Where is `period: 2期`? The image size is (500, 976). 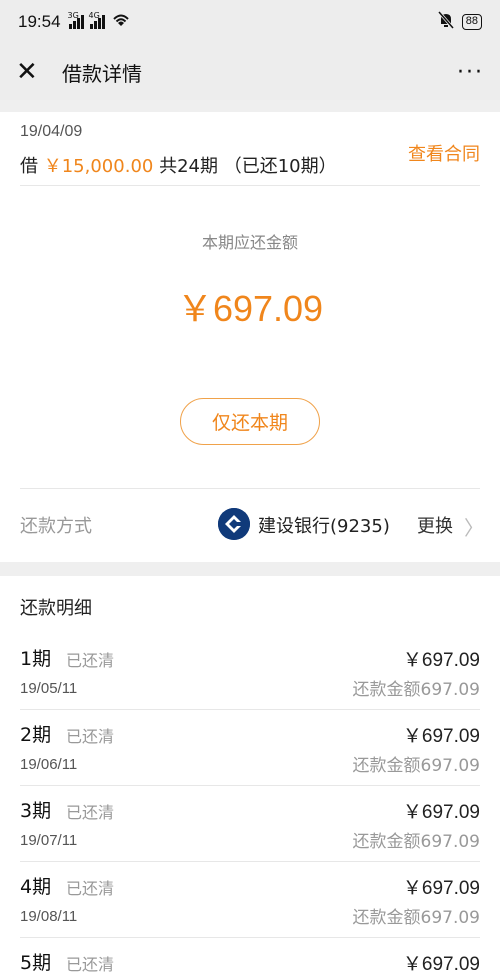
period: 2期 is located at coordinates (36, 735).